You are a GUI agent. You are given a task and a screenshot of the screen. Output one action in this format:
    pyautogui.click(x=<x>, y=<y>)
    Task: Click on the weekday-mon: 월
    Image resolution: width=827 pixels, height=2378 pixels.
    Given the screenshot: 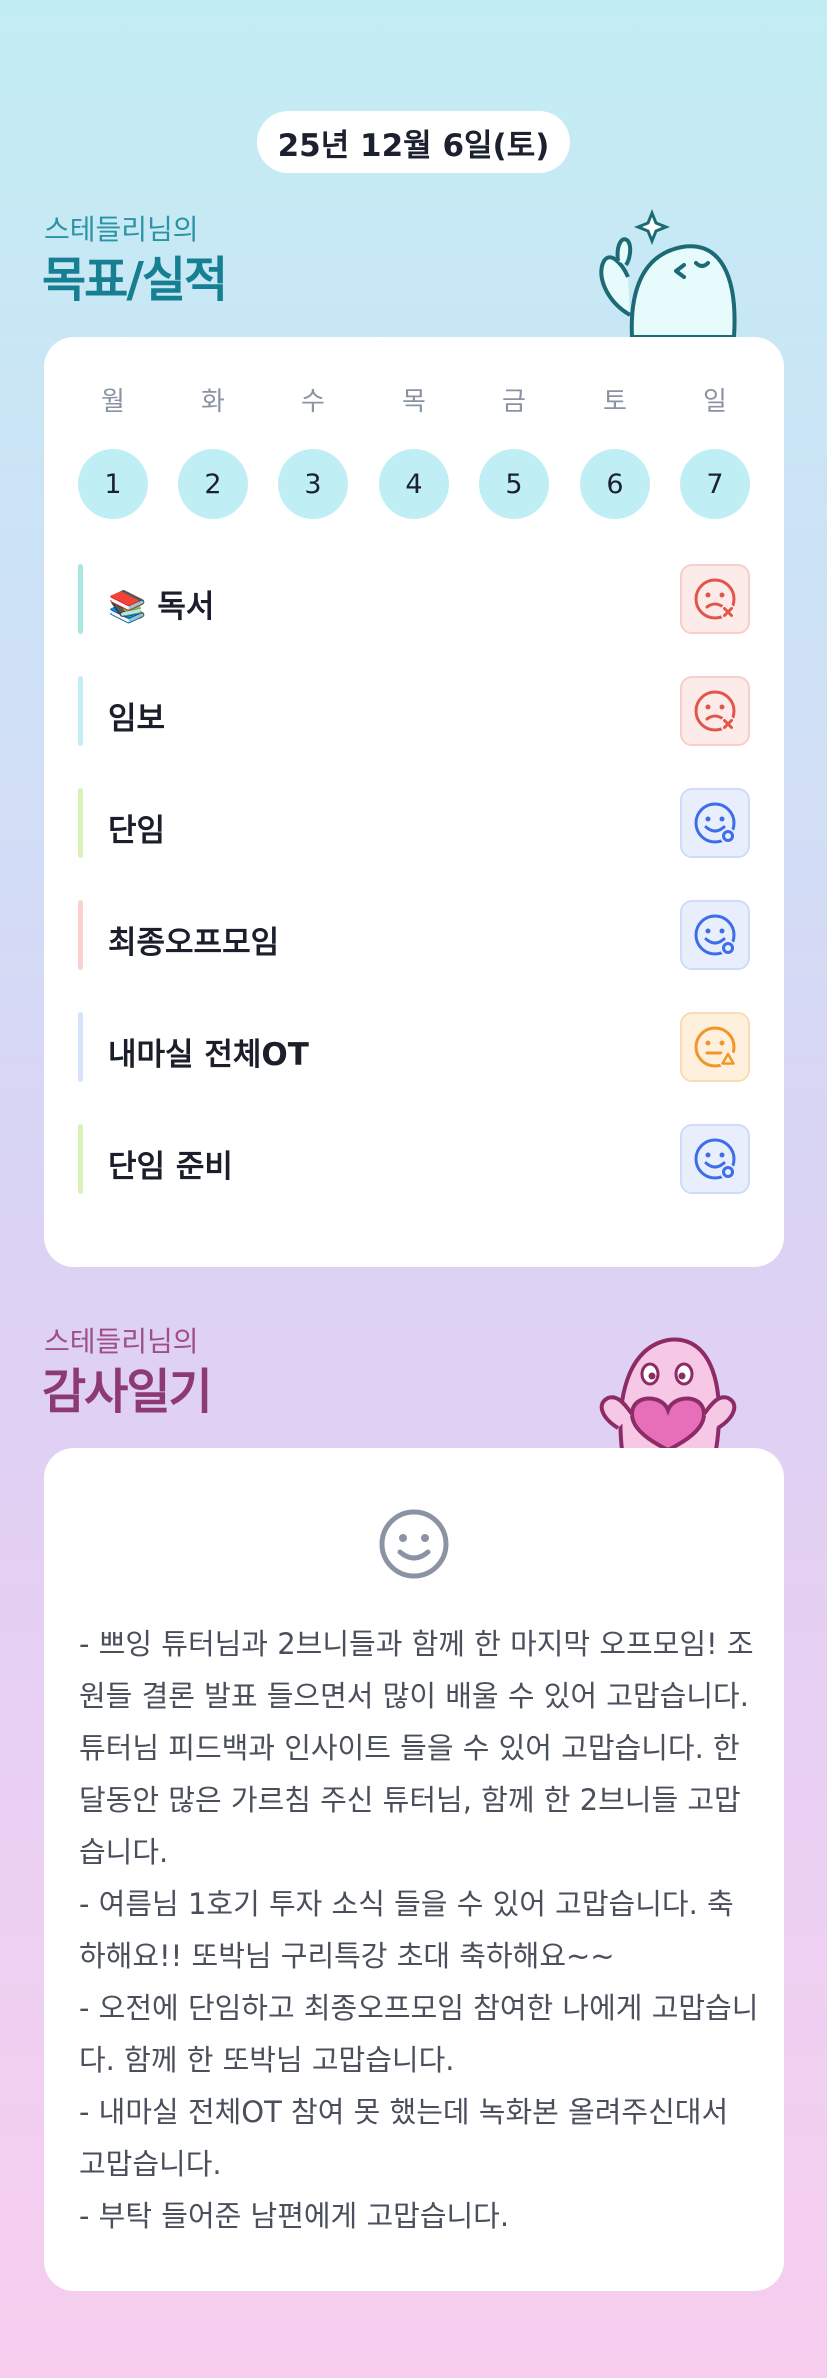 What is the action you would take?
    pyautogui.click(x=113, y=402)
    